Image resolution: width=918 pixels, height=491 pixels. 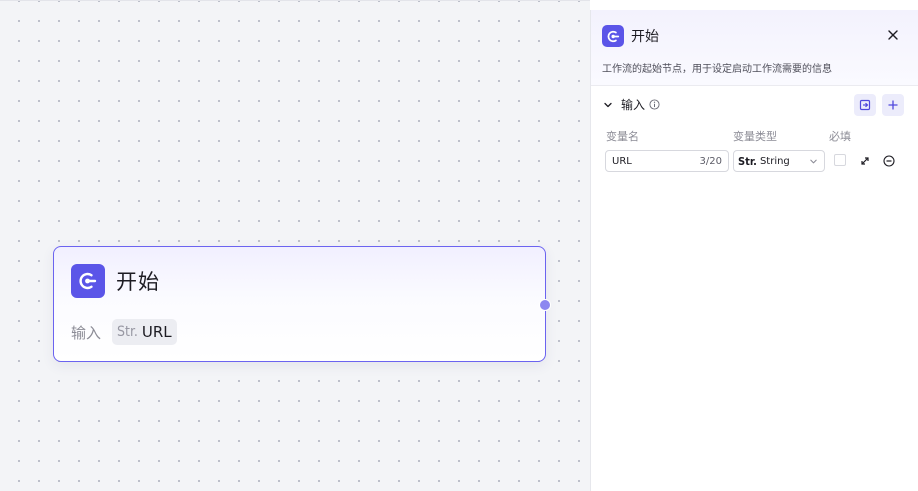 I want to click on column-variable-type: 变量类型, so click(x=755, y=136).